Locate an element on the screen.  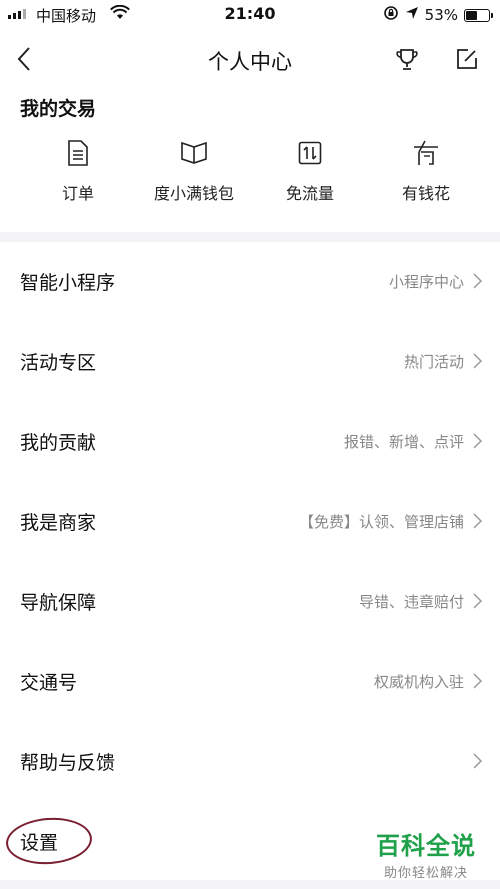
menu-item-traffic-account: 交通号 权威机构入驻 is located at coordinates (250, 682).